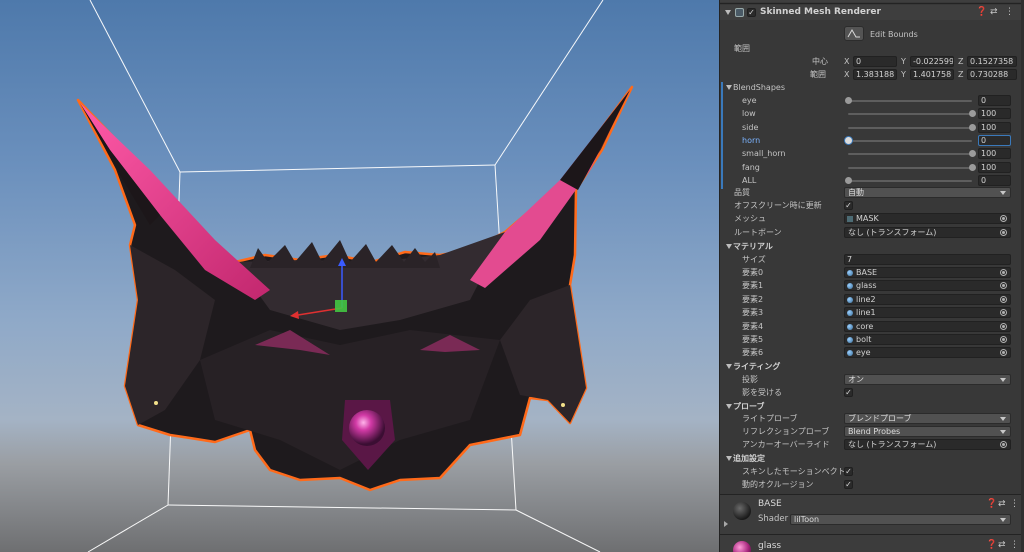 This screenshot has height=552, width=1024. I want to click on shader-value: lilToon, so click(807, 519).